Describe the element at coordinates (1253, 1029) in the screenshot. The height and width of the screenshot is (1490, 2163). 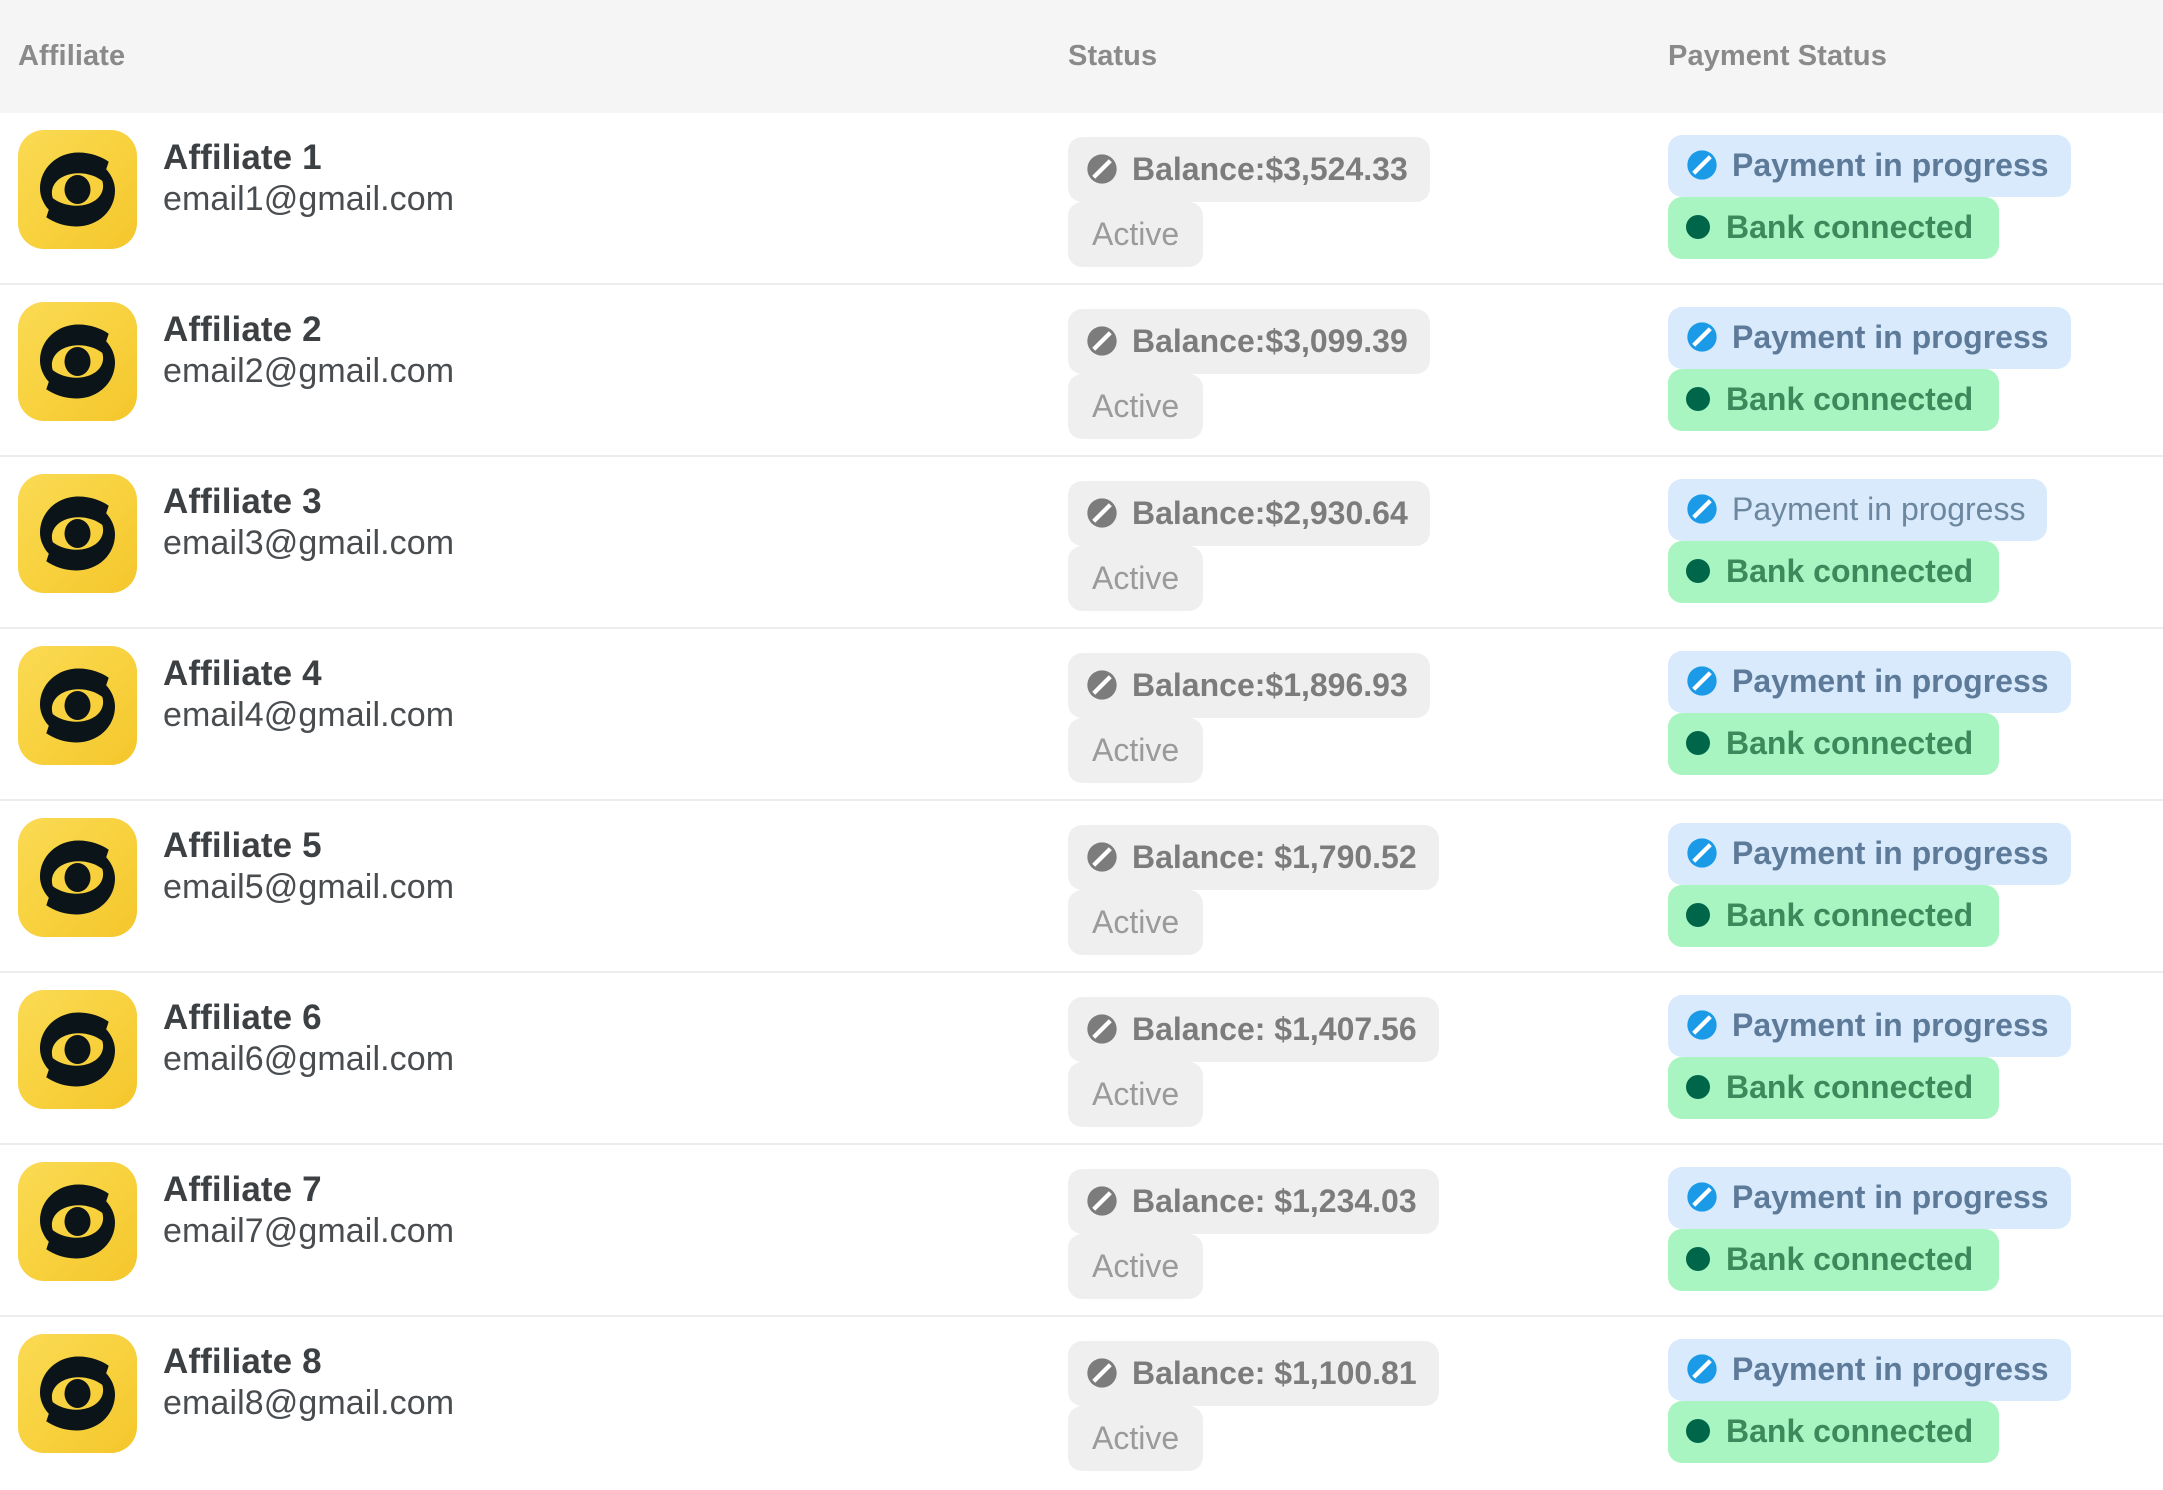
I see `balance-badge: Balance: $1,407.56` at that location.